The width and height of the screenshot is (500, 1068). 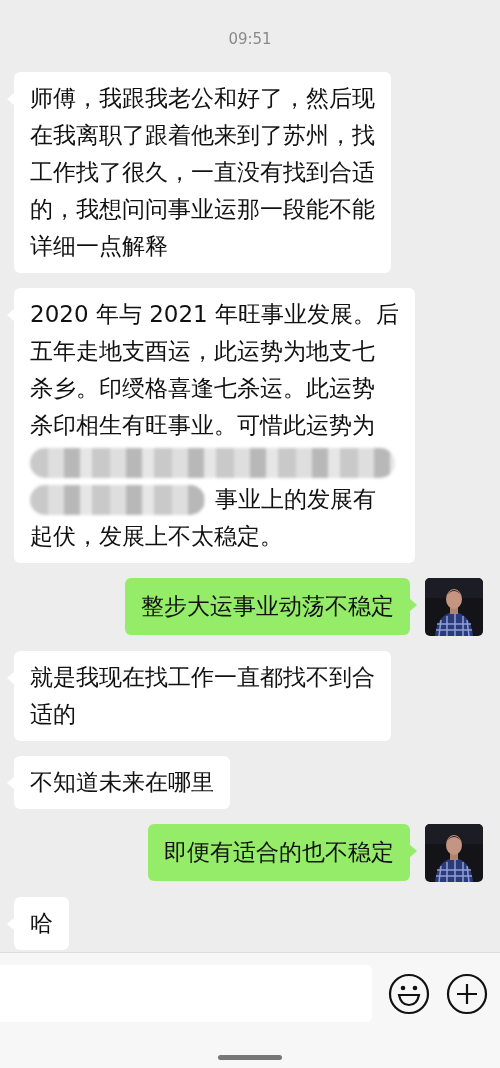 I want to click on message-text: 哈, so click(x=41, y=923).